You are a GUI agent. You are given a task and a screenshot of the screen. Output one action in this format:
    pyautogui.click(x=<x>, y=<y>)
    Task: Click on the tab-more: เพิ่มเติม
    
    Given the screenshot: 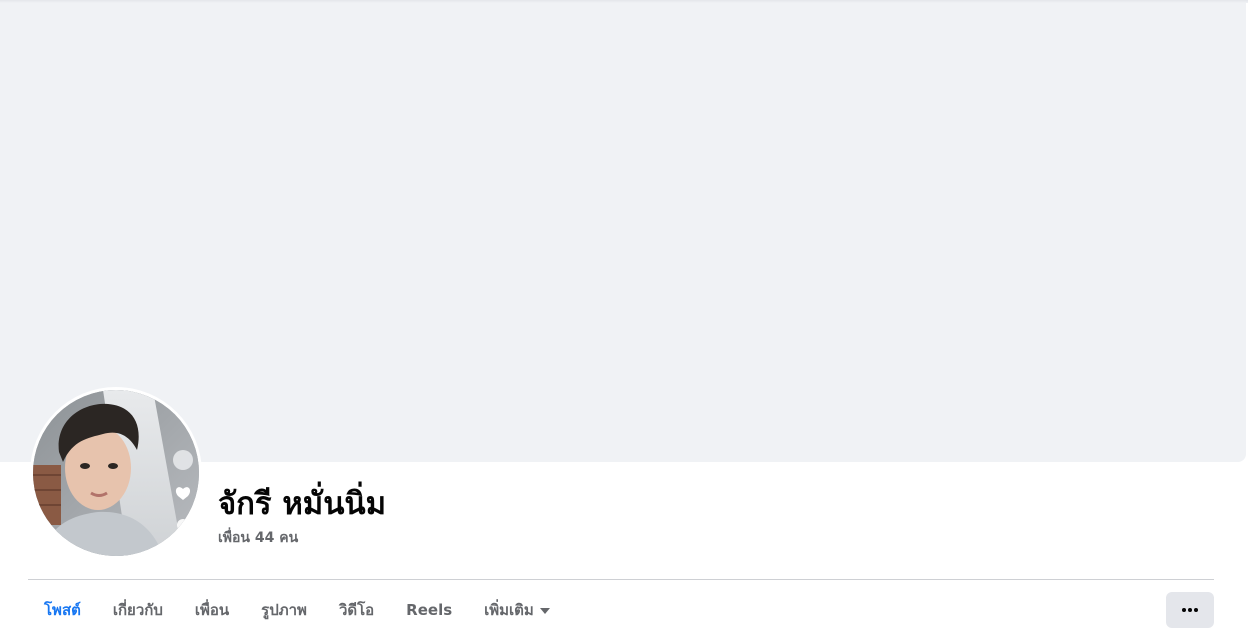 What is the action you would take?
    pyautogui.click(x=517, y=610)
    